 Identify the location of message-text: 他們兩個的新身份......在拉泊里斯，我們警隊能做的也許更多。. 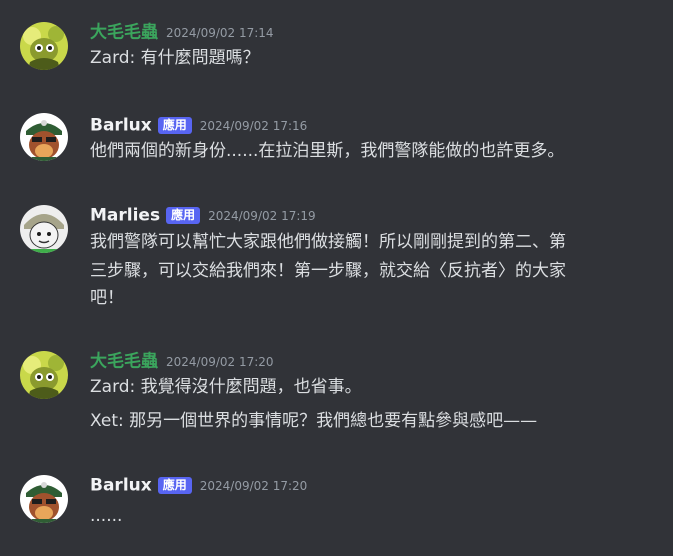
(327, 151).